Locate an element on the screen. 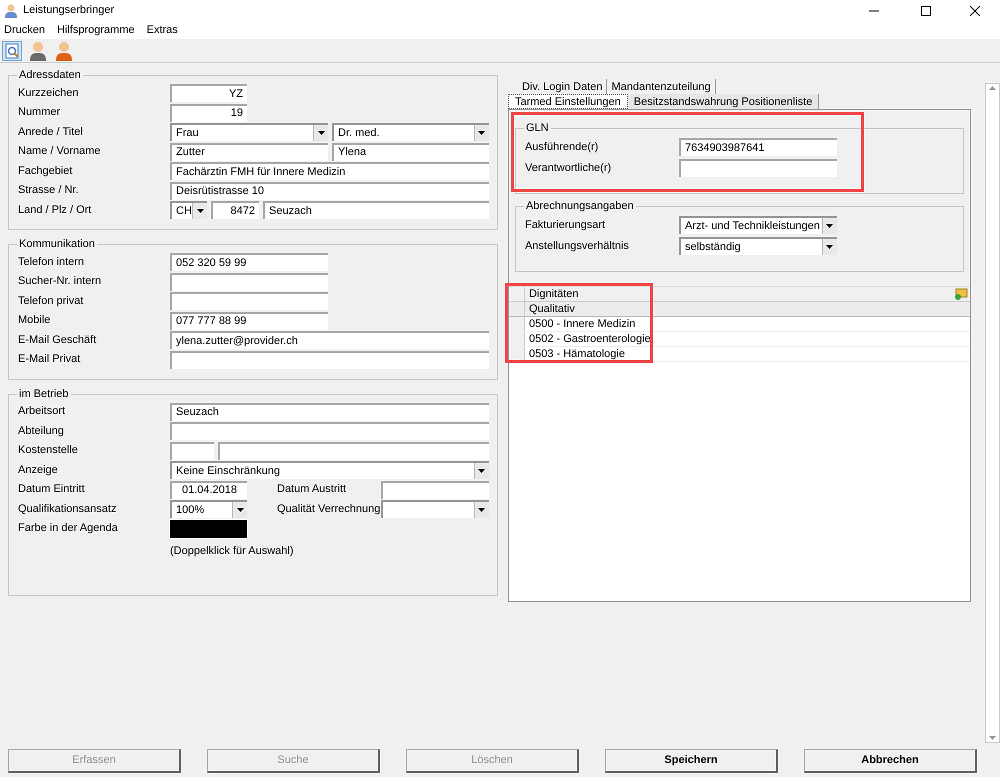 This screenshot has width=1000, height=777. field-label: Telefon privat is located at coordinates (51, 301).